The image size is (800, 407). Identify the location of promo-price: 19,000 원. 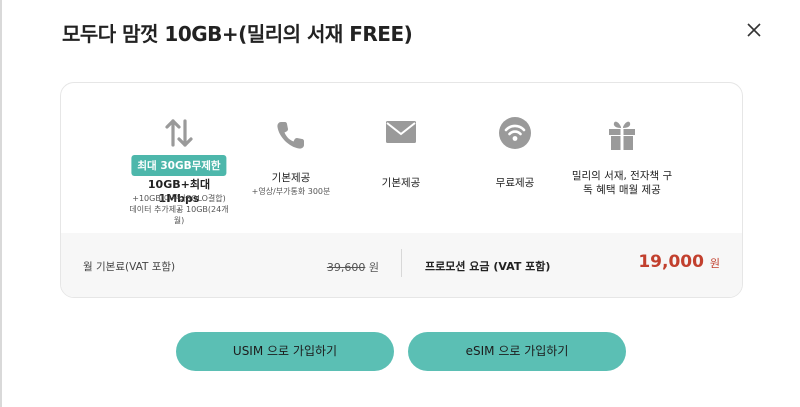
(679, 262).